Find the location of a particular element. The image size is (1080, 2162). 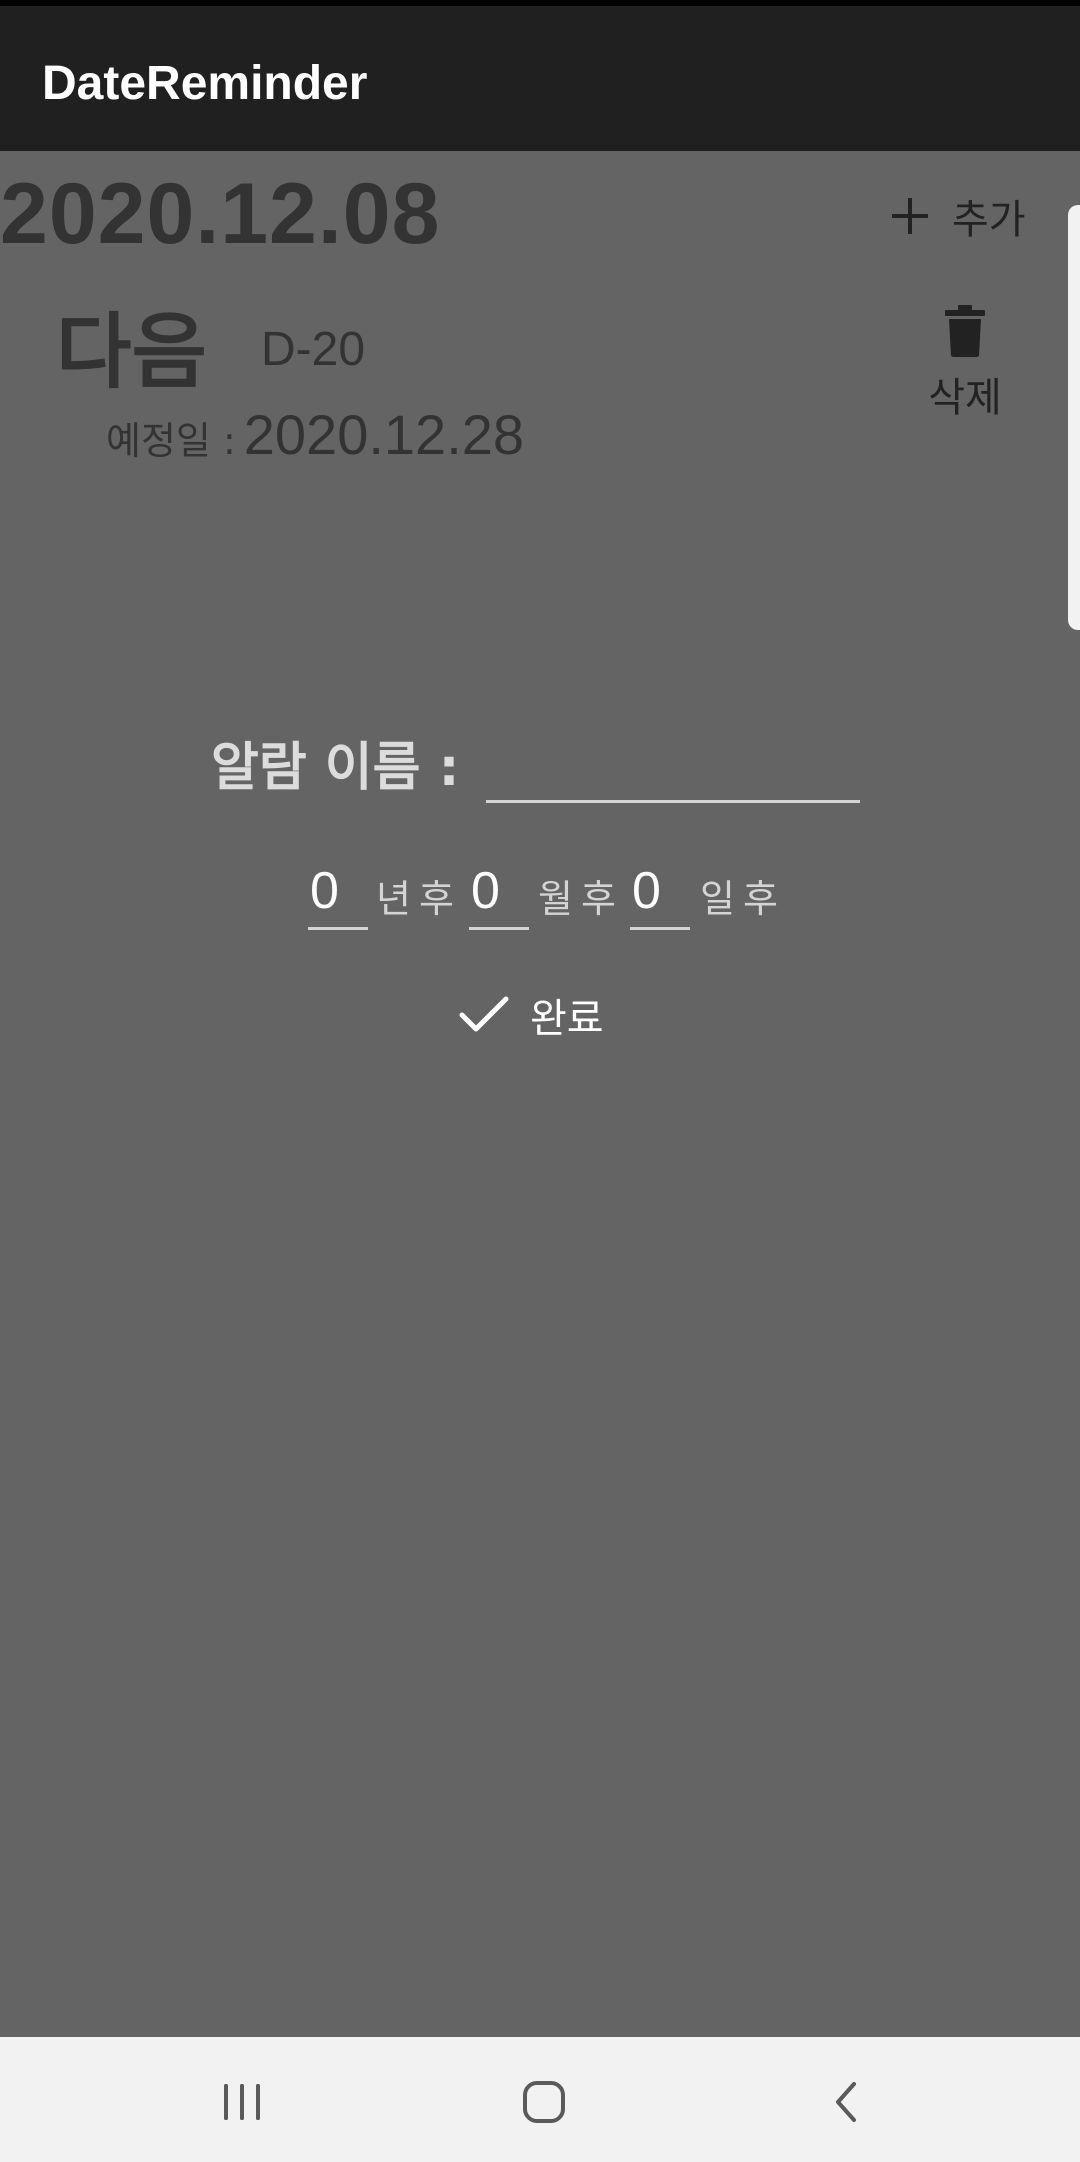

delete-label: 삭제 is located at coordinates (965, 398).